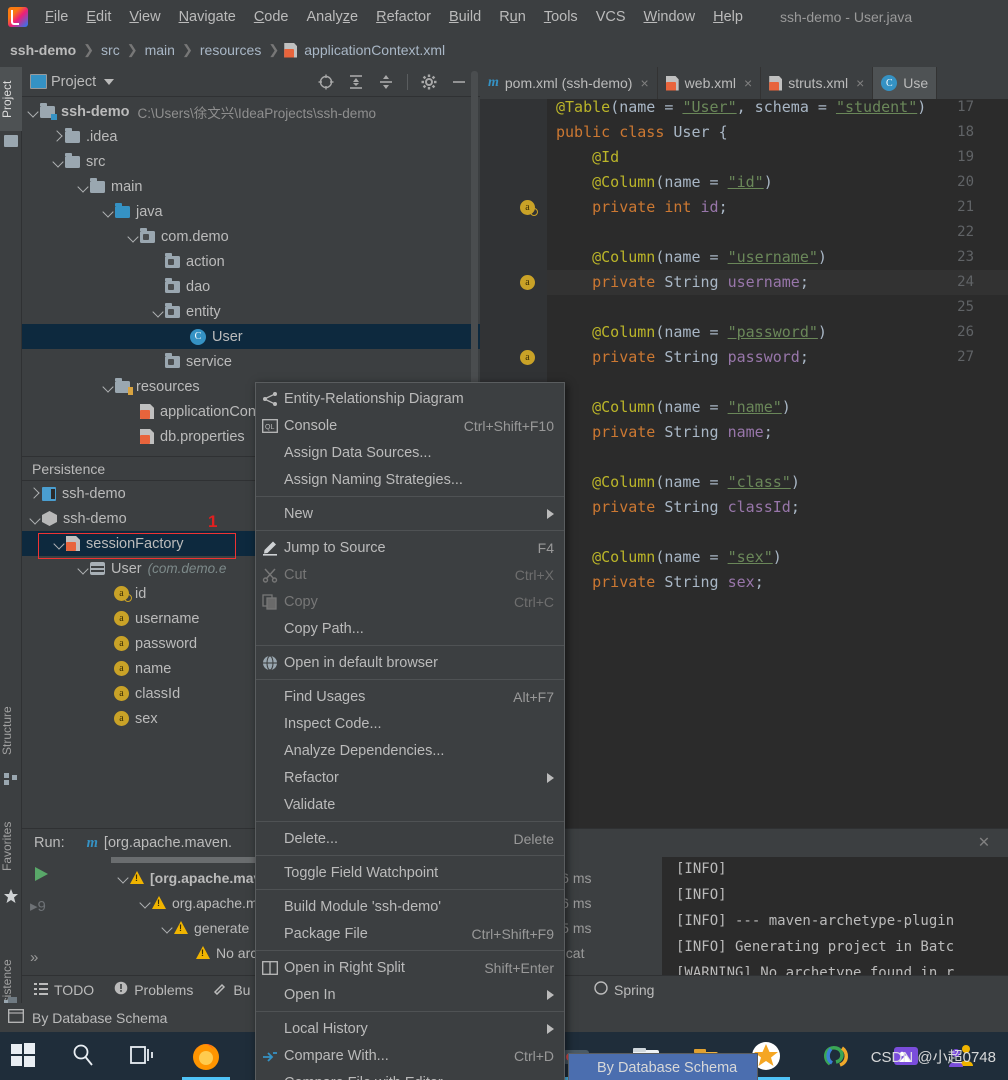 The height and width of the screenshot is (1080, 1008). What do you see at coordinates (410, 967) in the screenshot?
I see `menu-item-open-in-right-split: Open in Right Split Shift+Enter` at bounding box center [410, 967].